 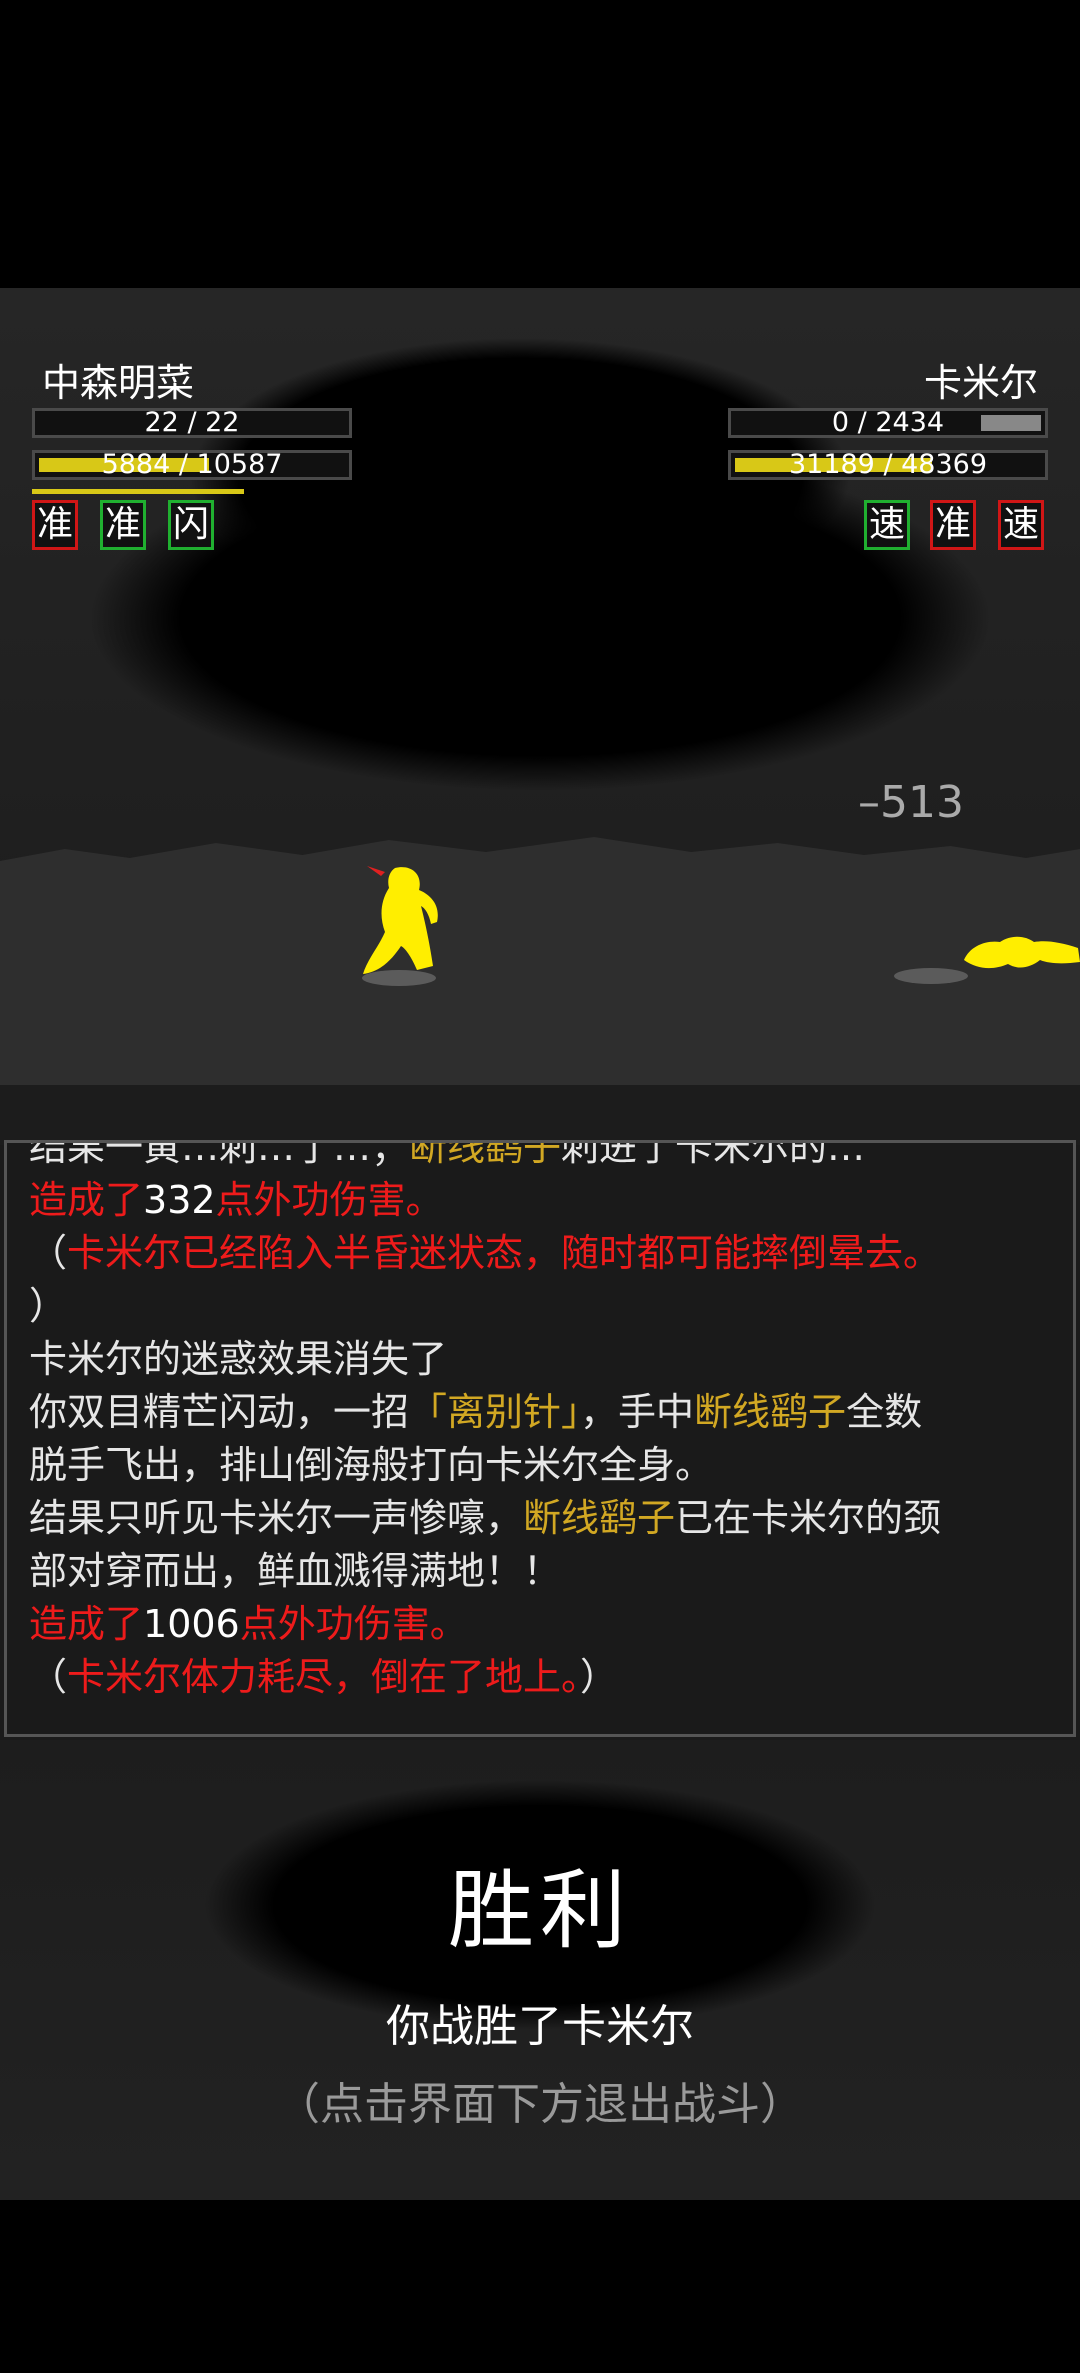 I want to click on enemy-fallen-character-icon, so click(x=1022, y=952).